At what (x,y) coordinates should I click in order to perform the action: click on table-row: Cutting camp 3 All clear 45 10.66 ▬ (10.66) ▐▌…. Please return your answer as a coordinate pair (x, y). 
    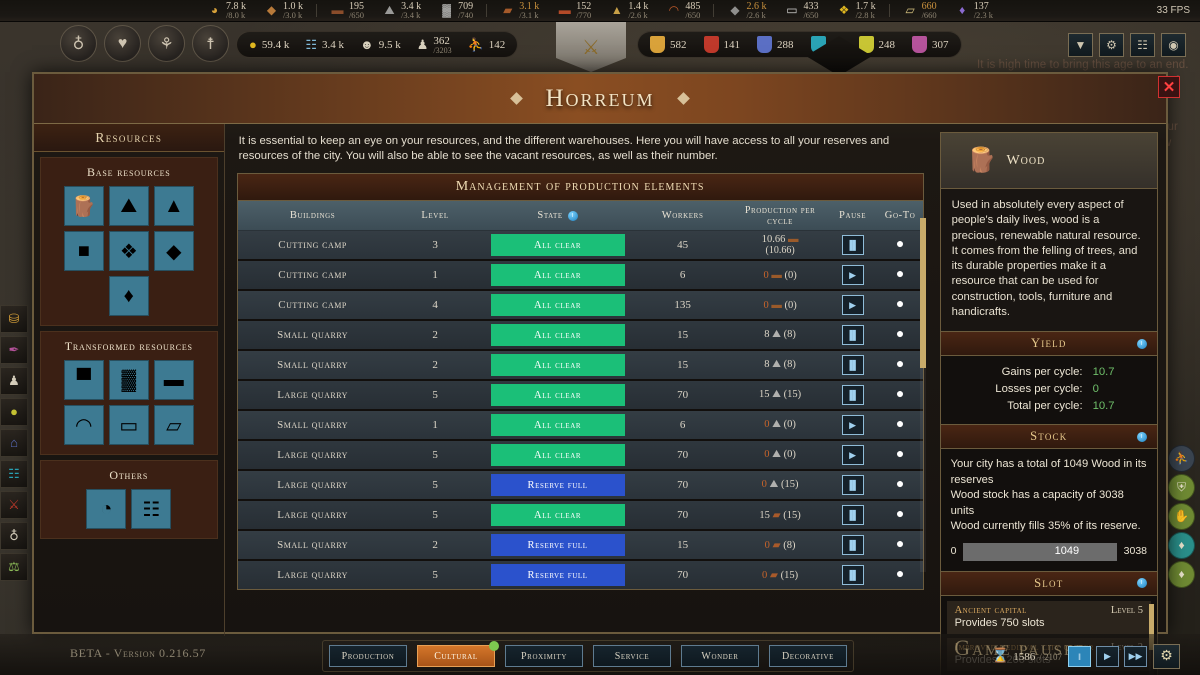
    Looking at the image, I should click on (580, 246).